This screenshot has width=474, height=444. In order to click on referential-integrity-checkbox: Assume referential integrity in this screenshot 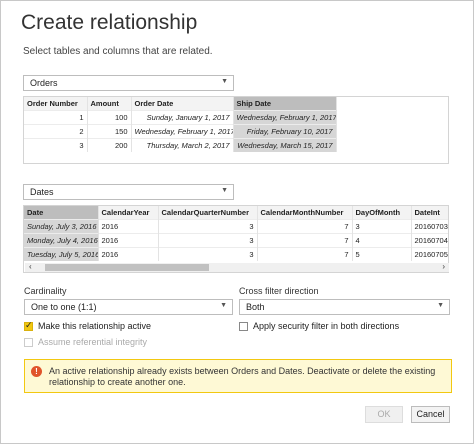, I will do `click(85, 342)`.